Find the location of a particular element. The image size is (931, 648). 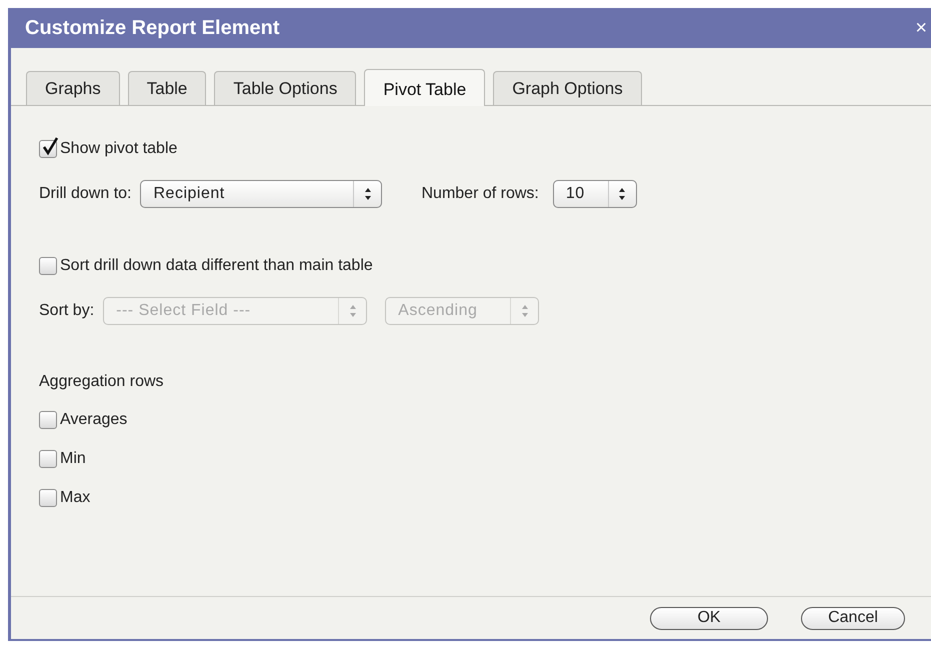

checkbox-label: Sort drill down data different than main table is located at coordinates (216, 266).